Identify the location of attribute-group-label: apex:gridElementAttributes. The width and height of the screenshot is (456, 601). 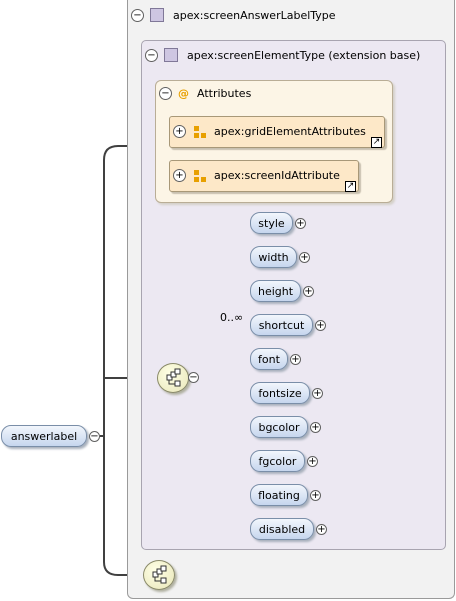
(290, 131).